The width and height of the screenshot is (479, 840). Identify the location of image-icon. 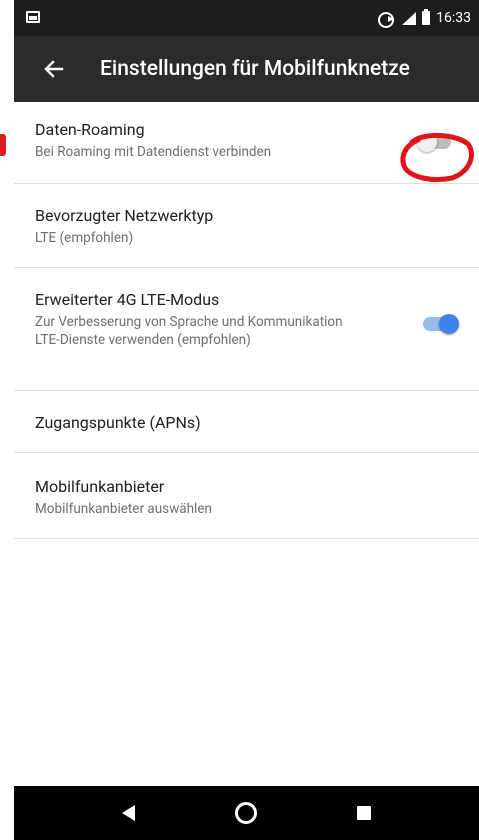
(33, 17).